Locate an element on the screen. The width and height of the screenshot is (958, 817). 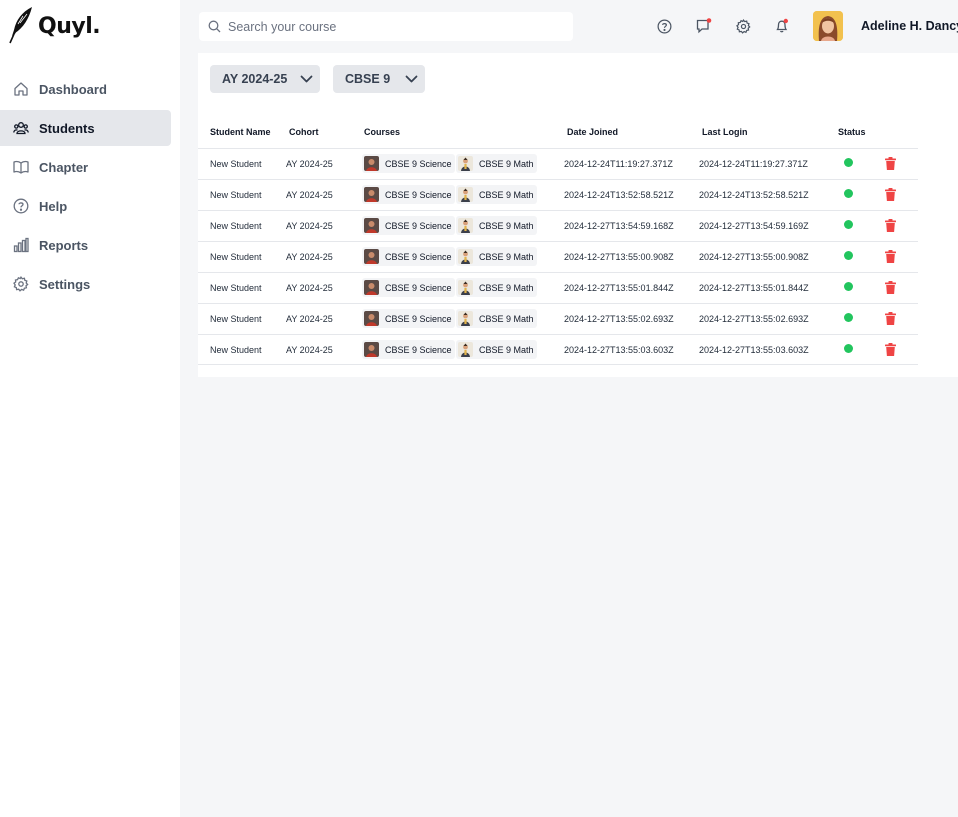
avatar is located at coordinates (828, 26).